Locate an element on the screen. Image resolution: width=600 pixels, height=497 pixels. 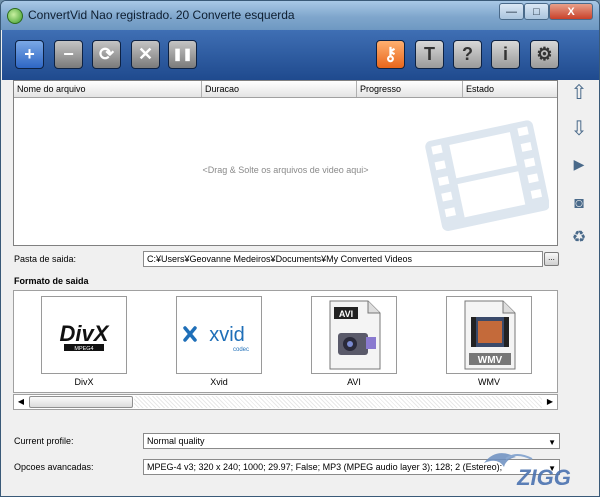
svg-text: MPEG4 is located at coordinates (83, 349).